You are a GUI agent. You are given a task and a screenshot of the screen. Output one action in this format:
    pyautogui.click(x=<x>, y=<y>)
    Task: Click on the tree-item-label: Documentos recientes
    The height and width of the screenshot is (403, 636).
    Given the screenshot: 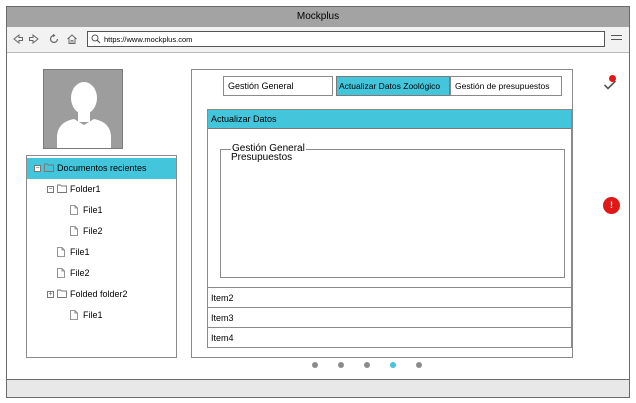 What is the action you would take?
    pyautogui.click(x=102, y=168)
    